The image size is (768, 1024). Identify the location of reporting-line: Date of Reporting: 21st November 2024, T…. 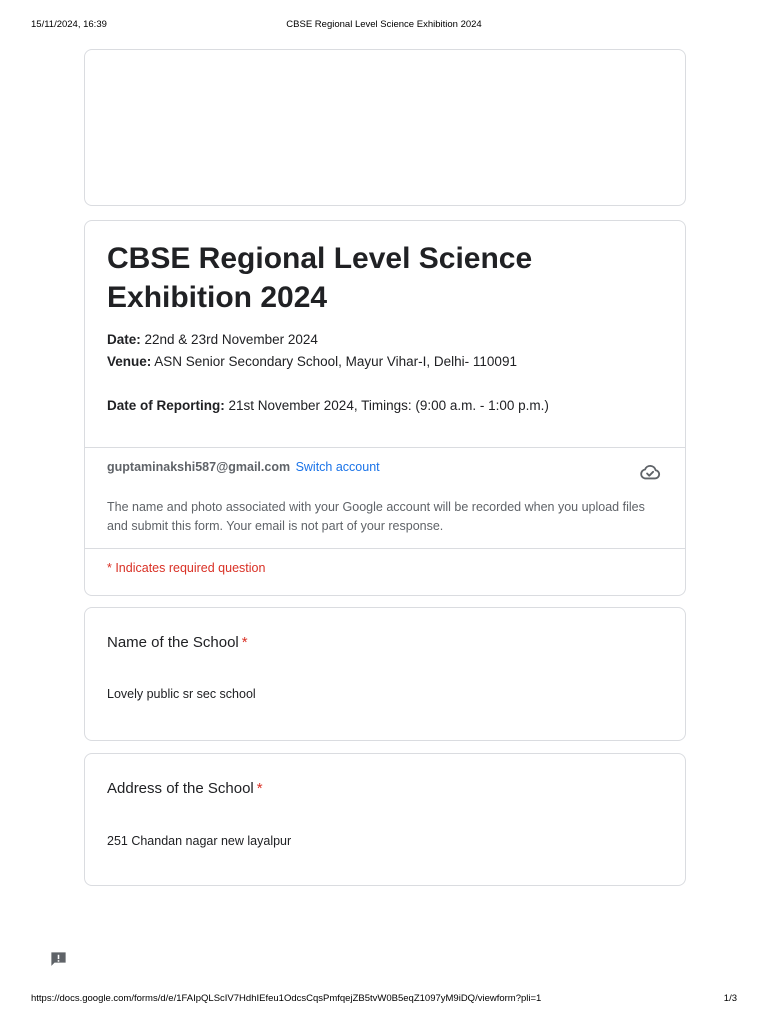
(387, 406).